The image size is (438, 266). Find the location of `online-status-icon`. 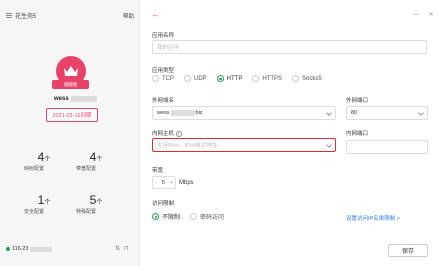

online-status-icon is located at coordinates (8, 249).